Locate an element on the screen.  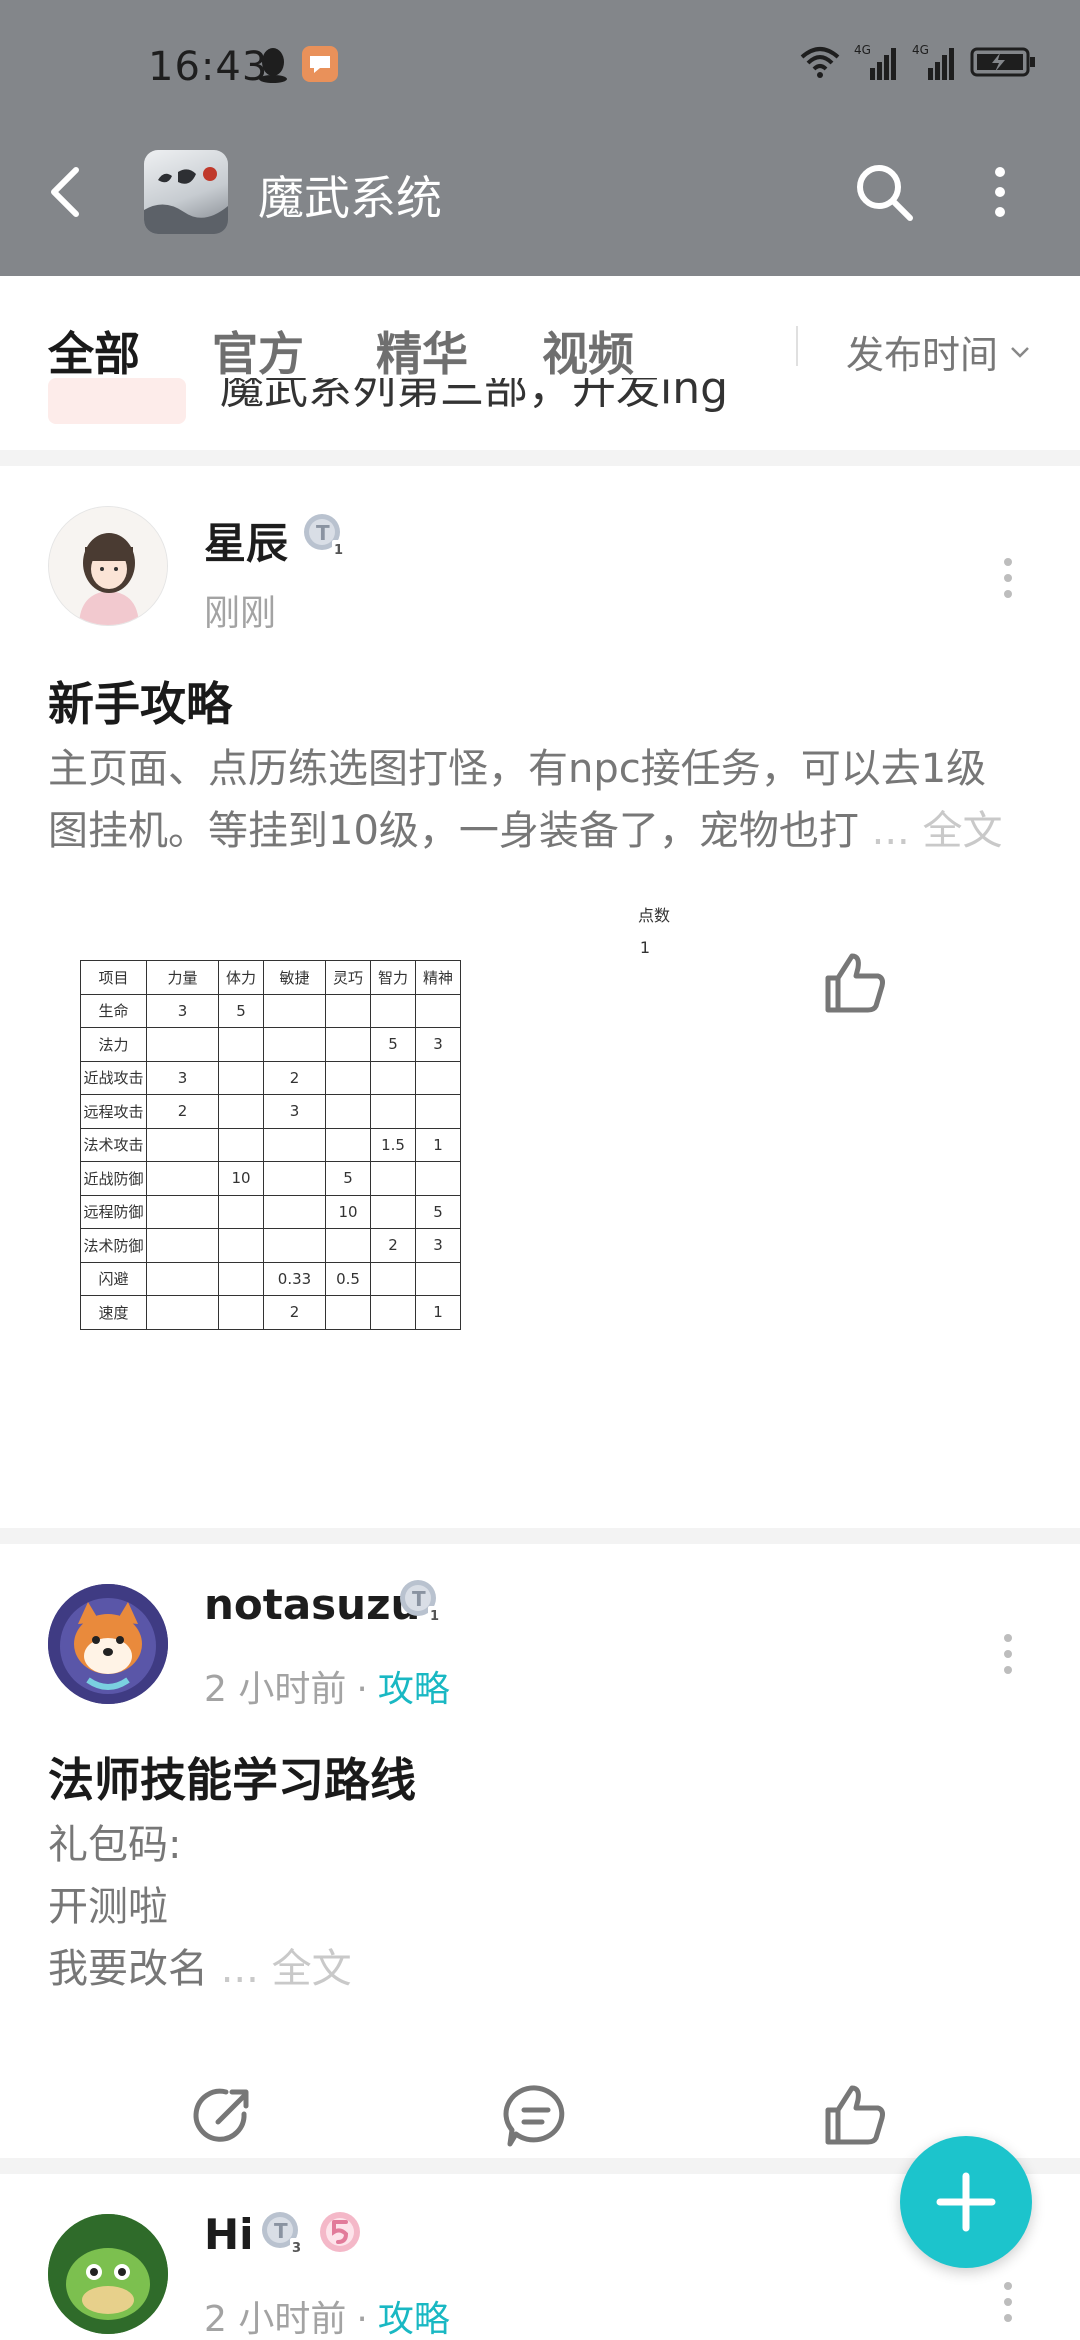
svg-text: T is located at coordinates (323, 533).